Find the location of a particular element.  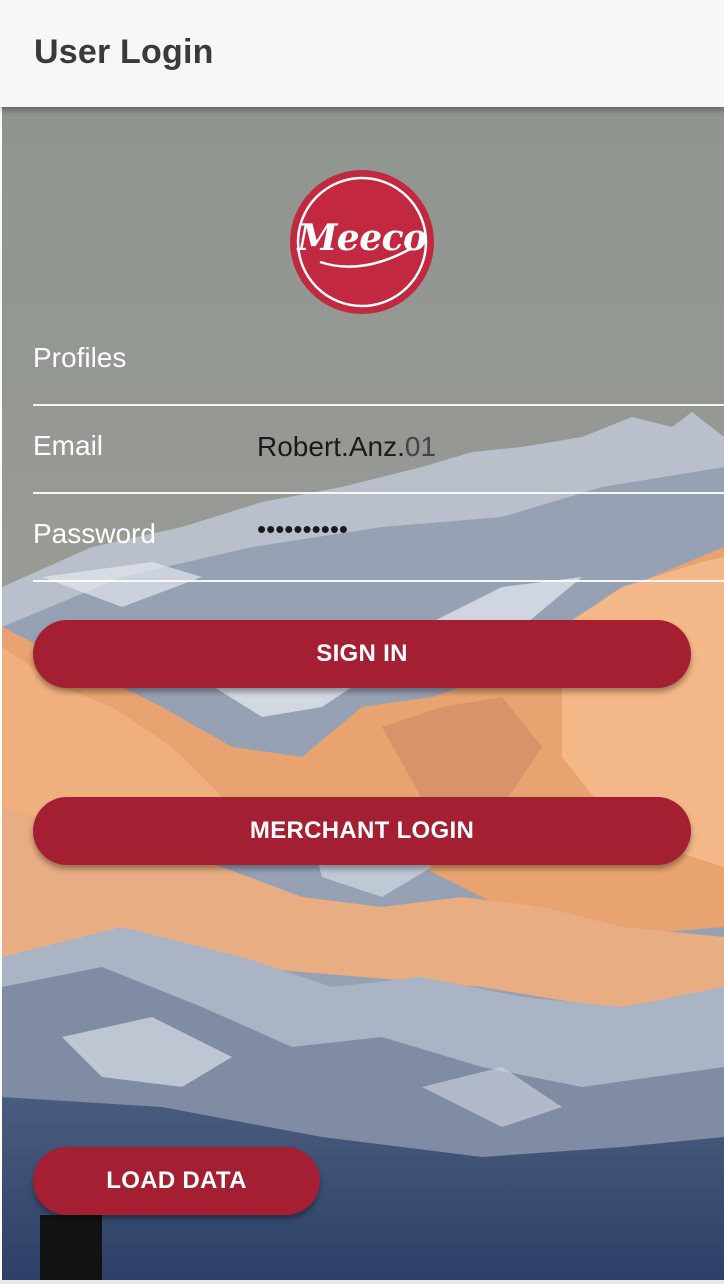

email-field: Email Robert.Anz.01 is located at coordinates (378, 449).